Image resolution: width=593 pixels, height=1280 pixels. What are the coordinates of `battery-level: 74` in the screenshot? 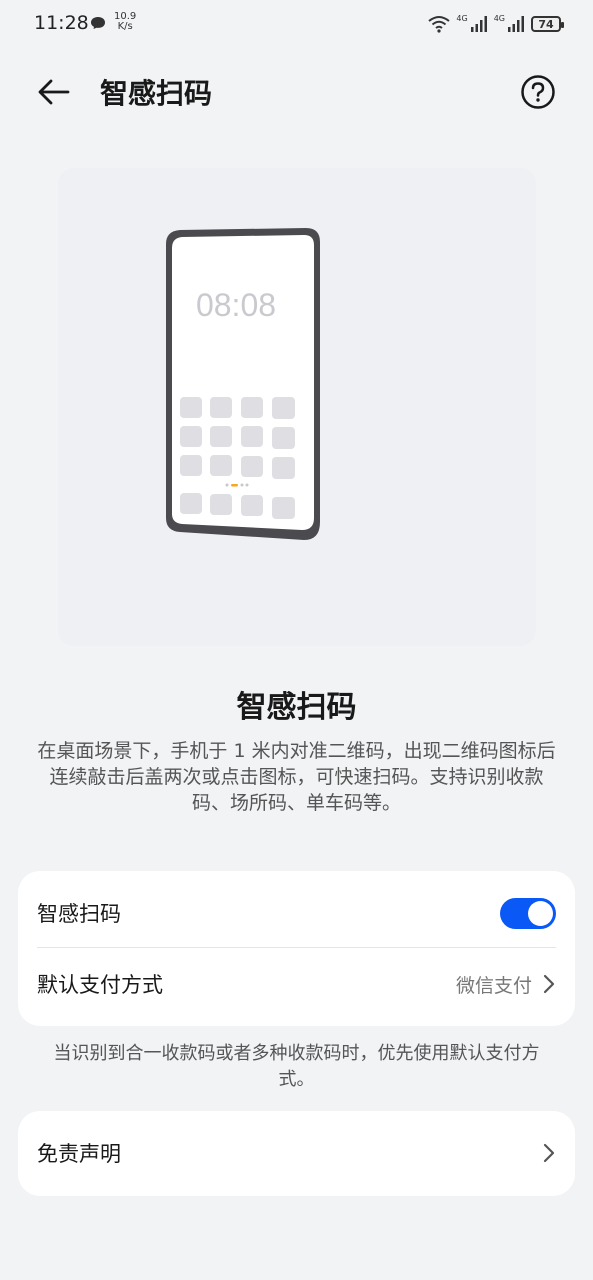 It's located at (546, 24).